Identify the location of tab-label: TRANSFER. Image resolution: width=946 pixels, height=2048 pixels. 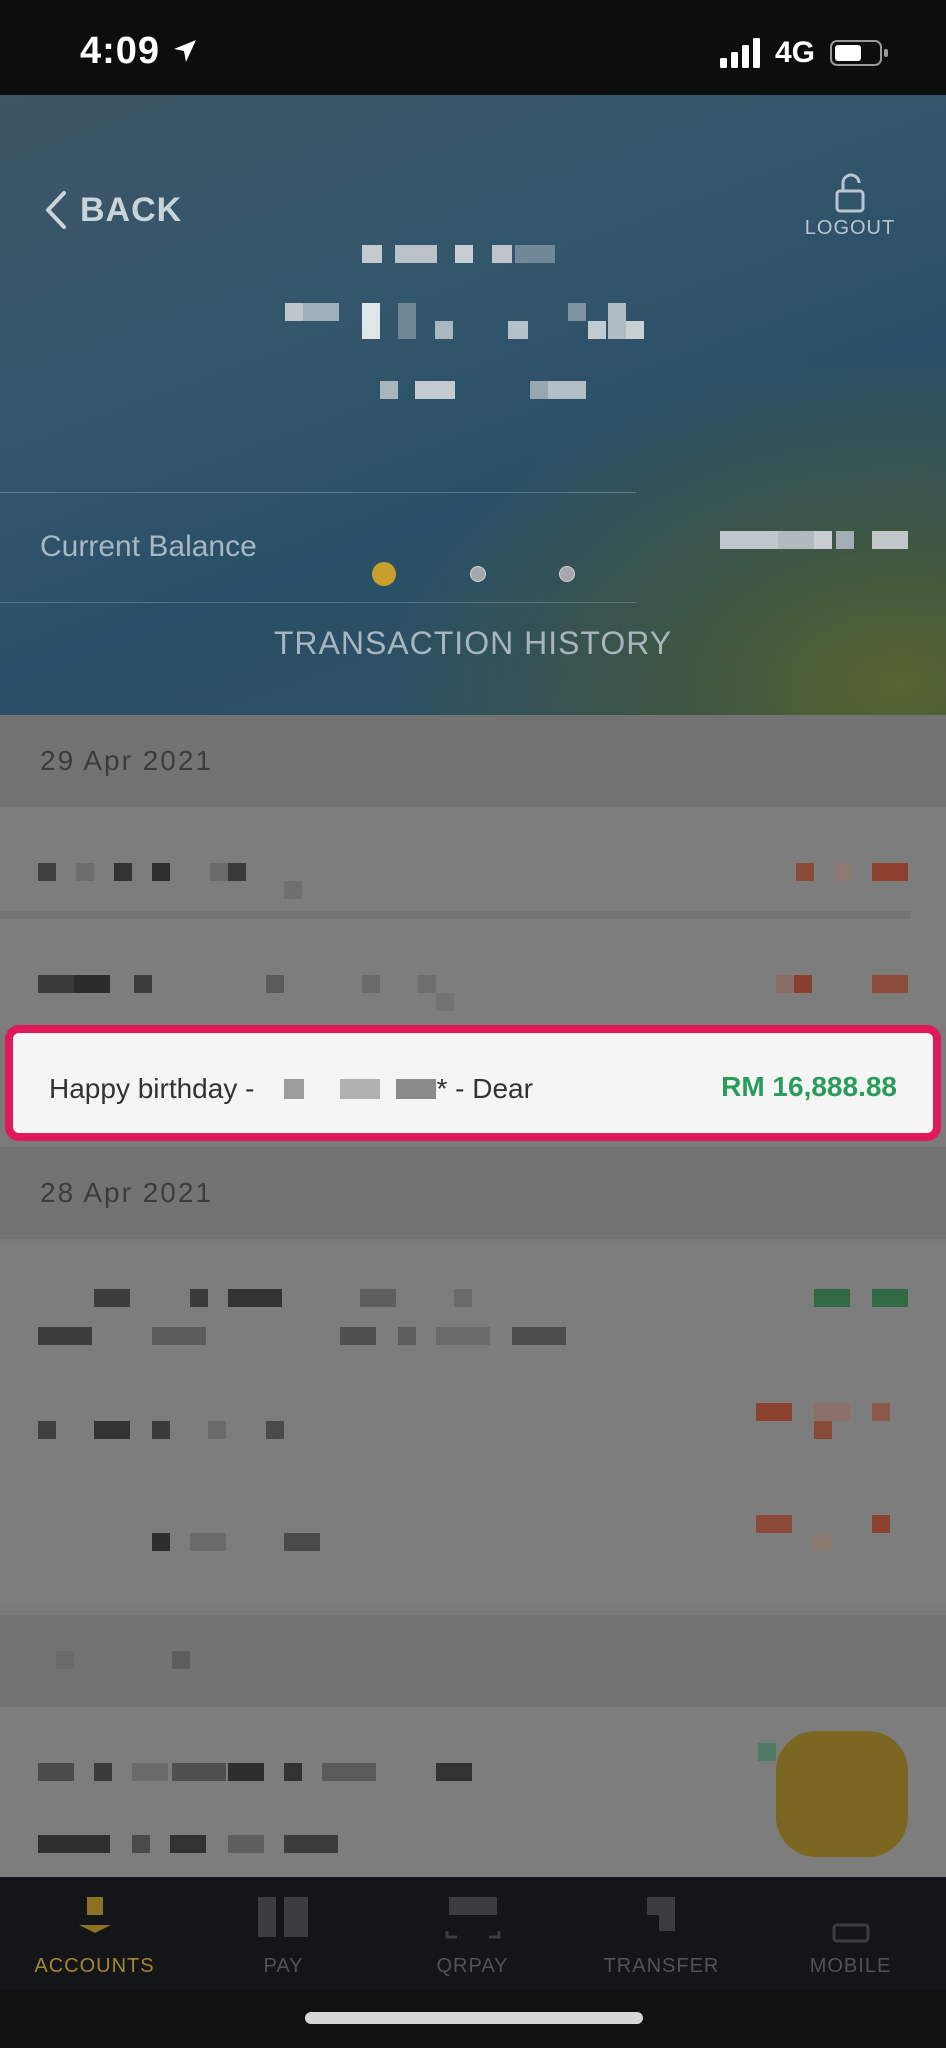
(661, 1966).